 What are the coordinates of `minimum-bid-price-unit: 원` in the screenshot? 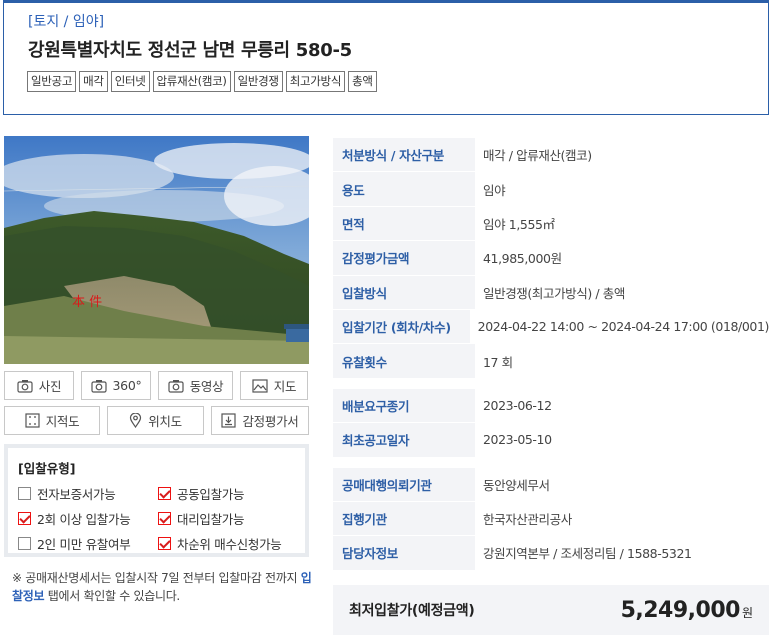 It's located at (747, 612).